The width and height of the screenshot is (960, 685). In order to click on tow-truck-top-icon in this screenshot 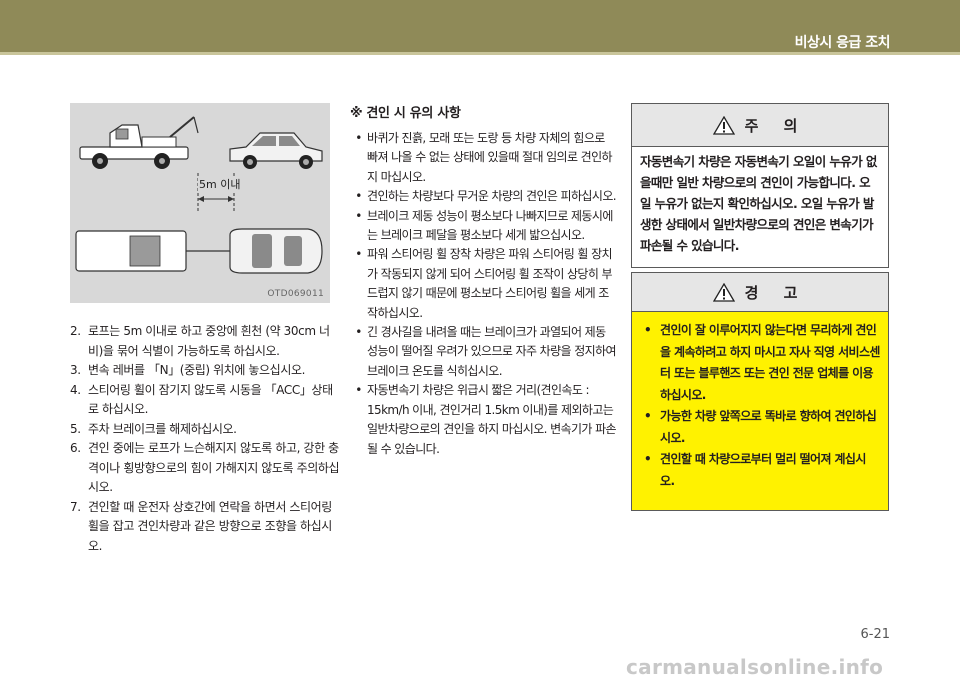, I will do `click(152, 251)`.